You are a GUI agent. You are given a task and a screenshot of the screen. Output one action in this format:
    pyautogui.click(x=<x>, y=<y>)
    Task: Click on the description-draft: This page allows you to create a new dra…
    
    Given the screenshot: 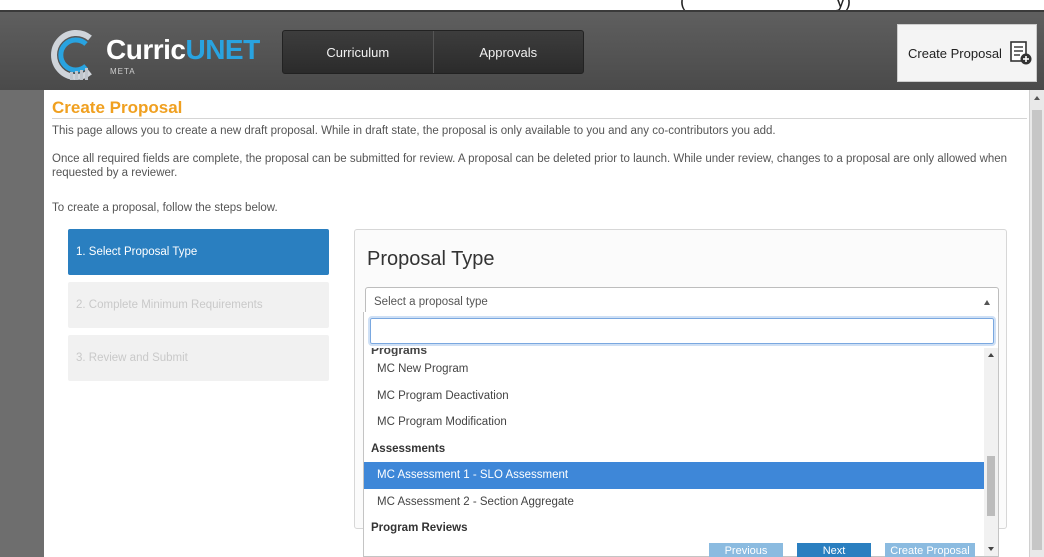 What is the action you would take?
    pyautogui.click(x=414, y=131)
    